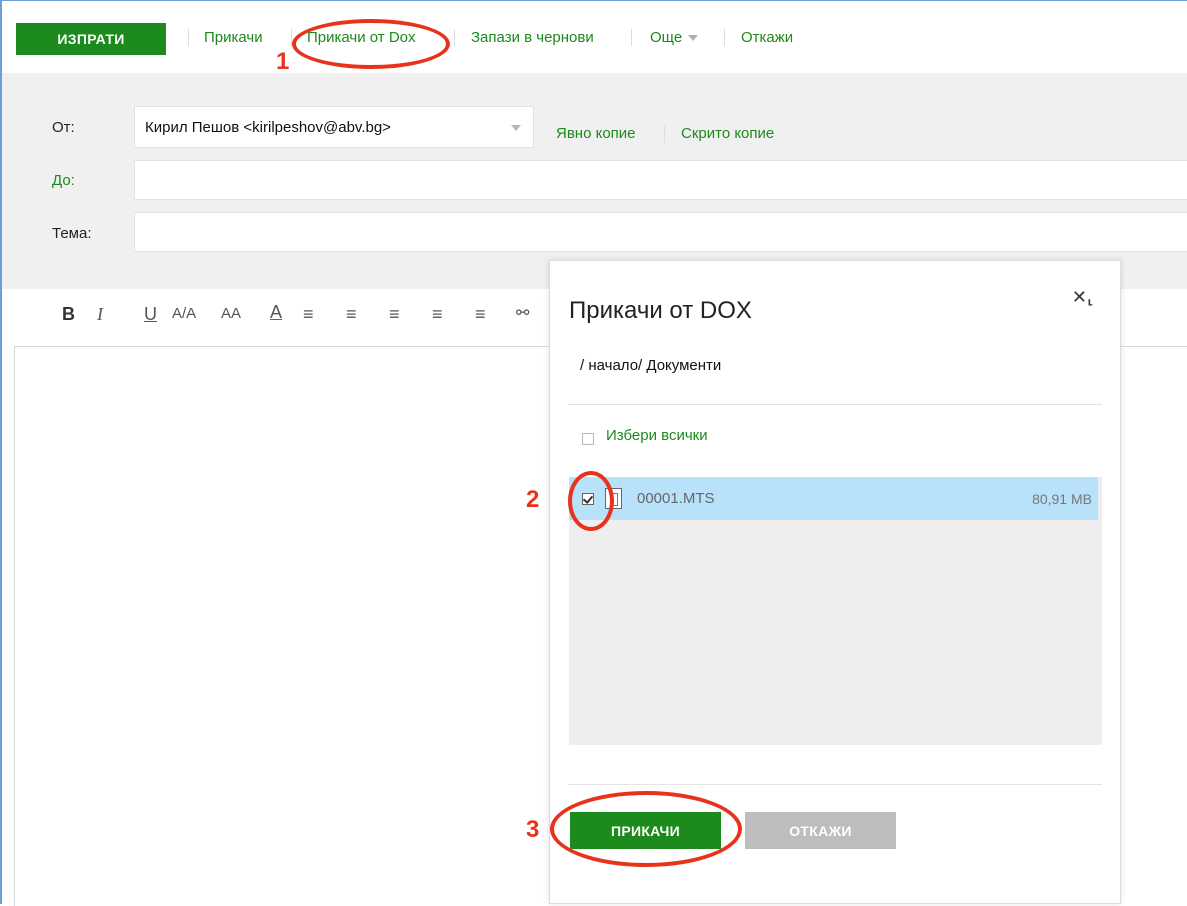  What do you see at coordinates (184, 314) in the screenshot?
I see `font-size-button: A/A` at bounding box center [184, 314].